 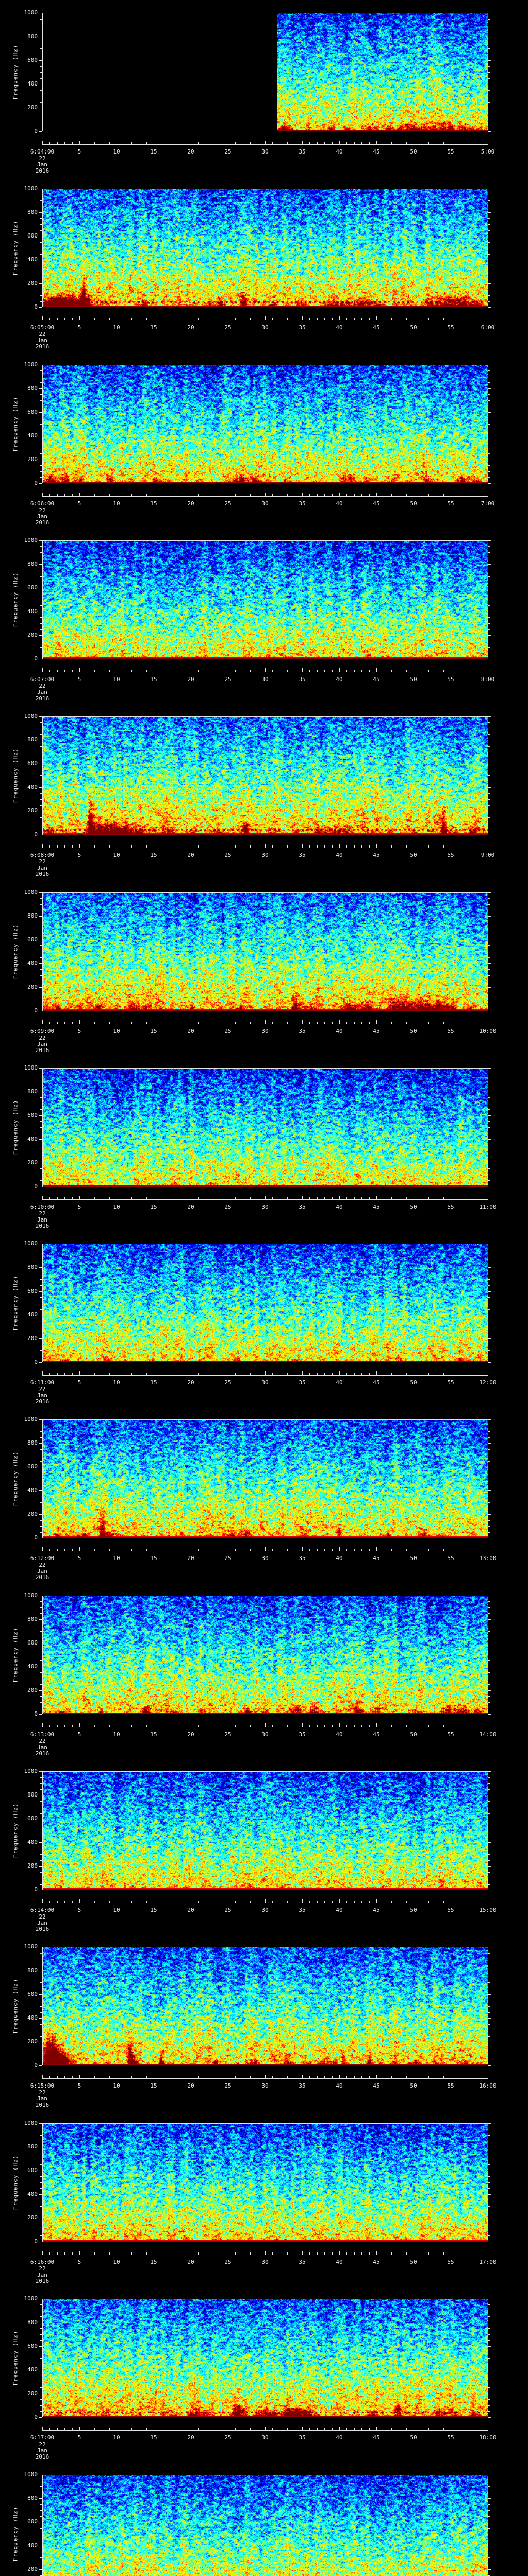 I want to click on spectrogram-image, so click(x=265, y=72).